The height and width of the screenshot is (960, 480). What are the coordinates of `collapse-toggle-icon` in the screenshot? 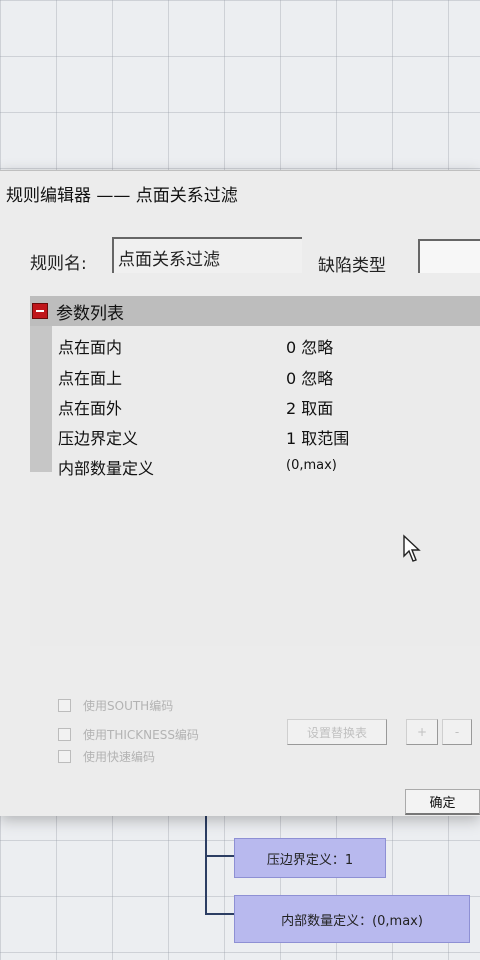 It's located at (40, 311).